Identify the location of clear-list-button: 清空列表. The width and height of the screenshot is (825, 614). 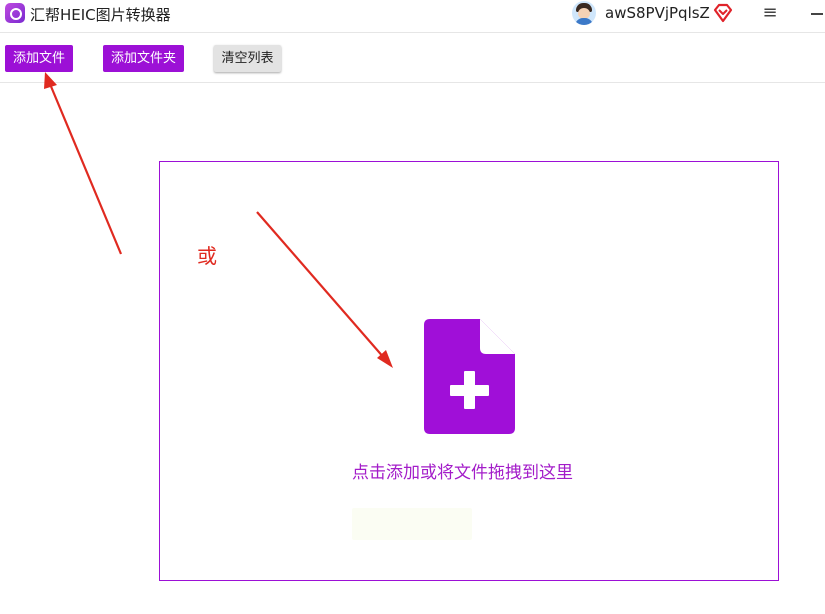
(247, 58).